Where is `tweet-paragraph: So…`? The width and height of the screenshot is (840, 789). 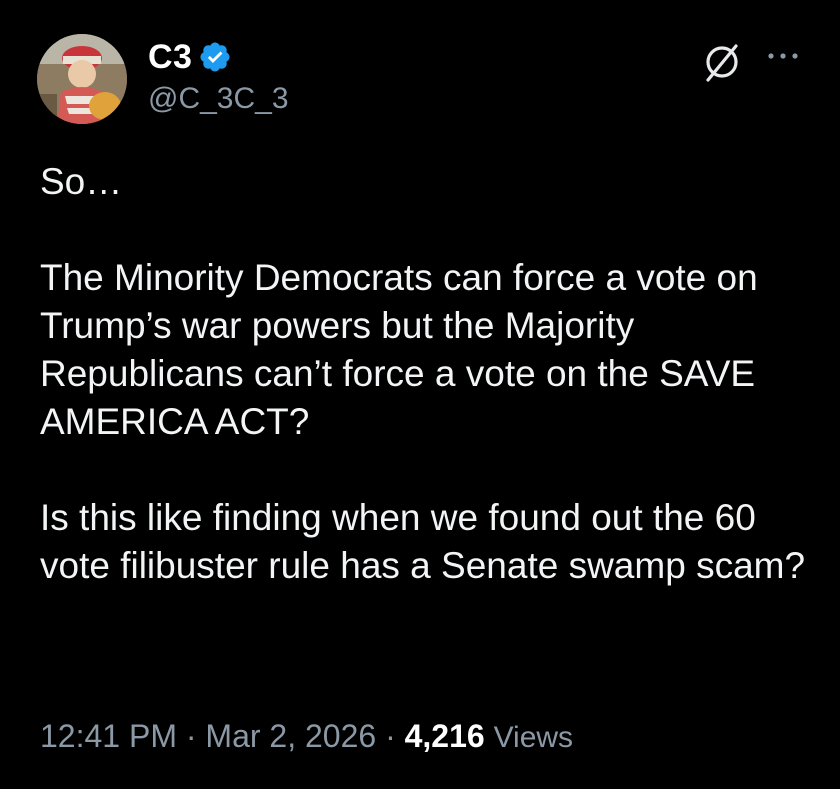
tweet-paragraph: So… is located at coordinates (81, 181).